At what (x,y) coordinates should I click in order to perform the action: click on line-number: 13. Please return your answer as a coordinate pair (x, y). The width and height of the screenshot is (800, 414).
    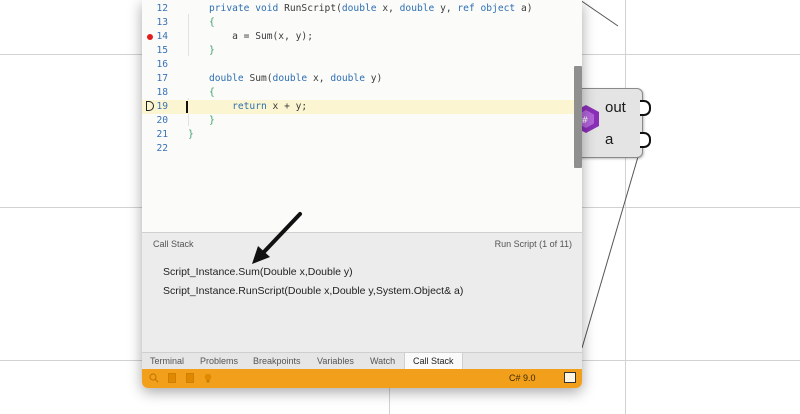
    Looking at the image, I should click on (155, 23).